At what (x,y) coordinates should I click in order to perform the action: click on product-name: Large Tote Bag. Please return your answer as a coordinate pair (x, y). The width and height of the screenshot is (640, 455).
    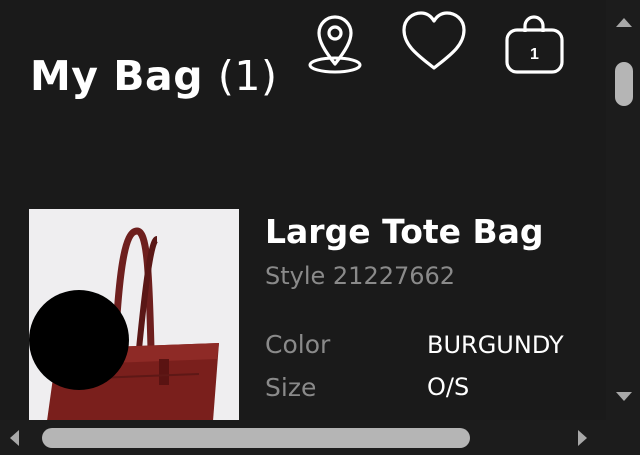
    Looking at the image, I should click on (404, 231).